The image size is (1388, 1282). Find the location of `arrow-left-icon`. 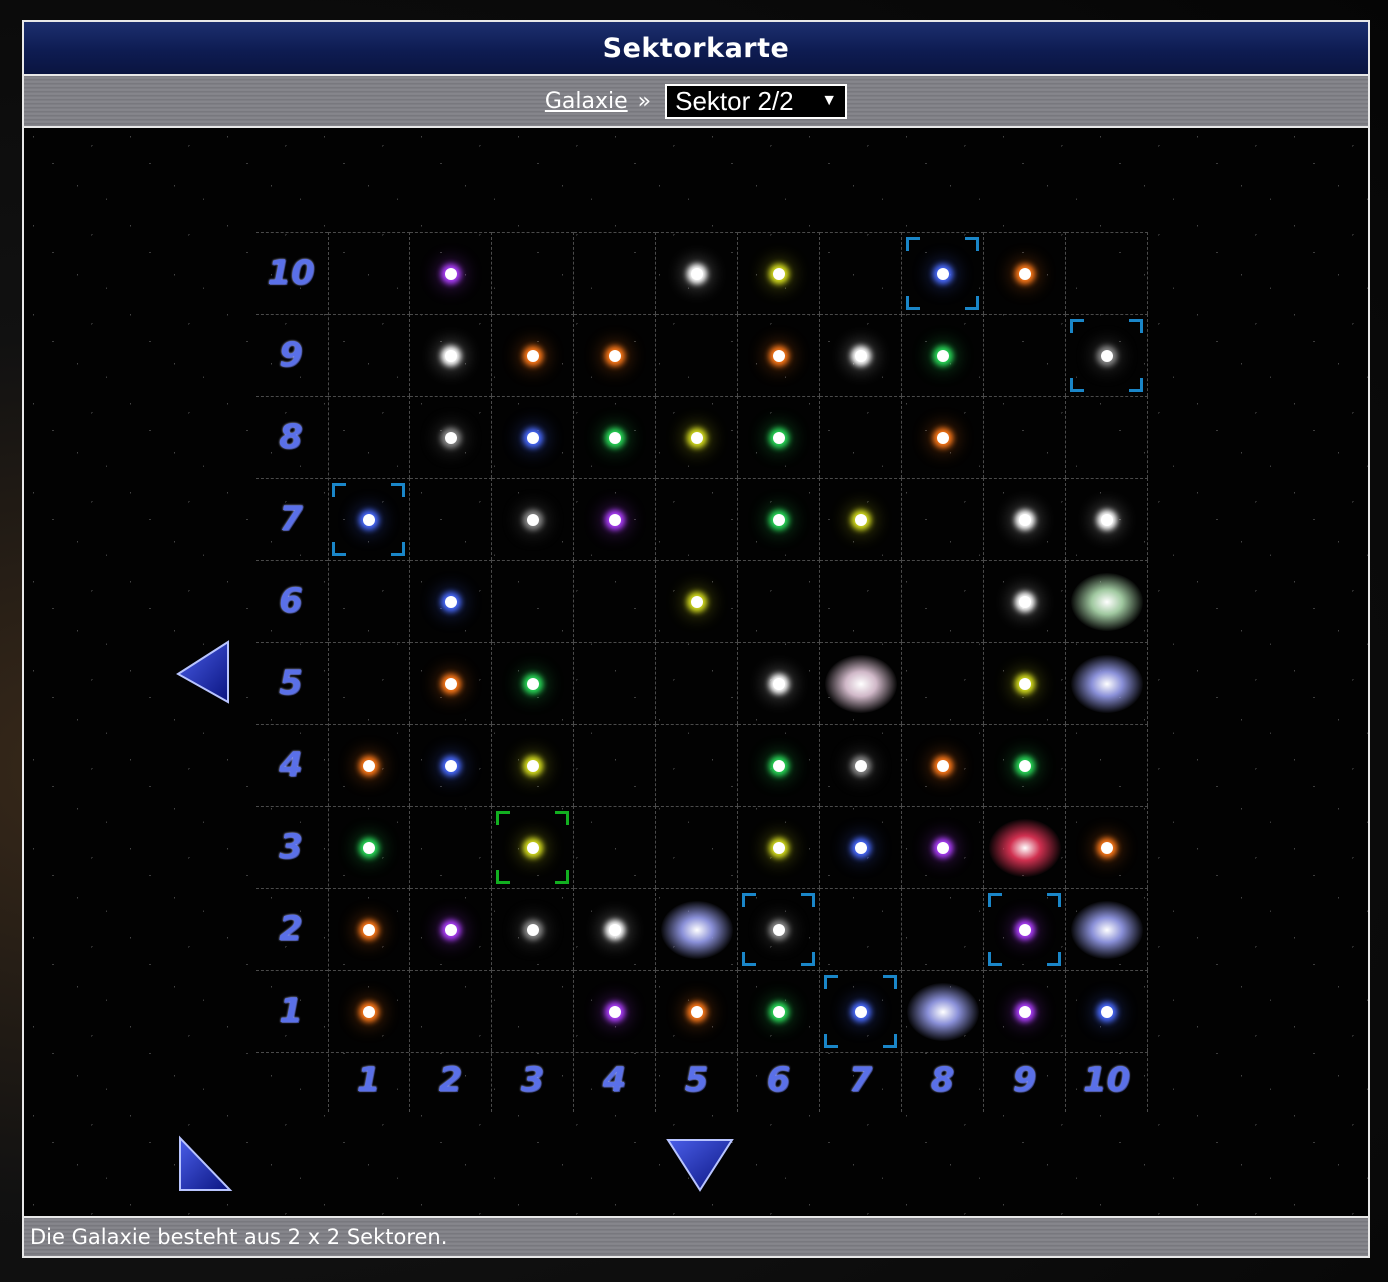

arrow-left-icon is located at coordinates (205, 674).